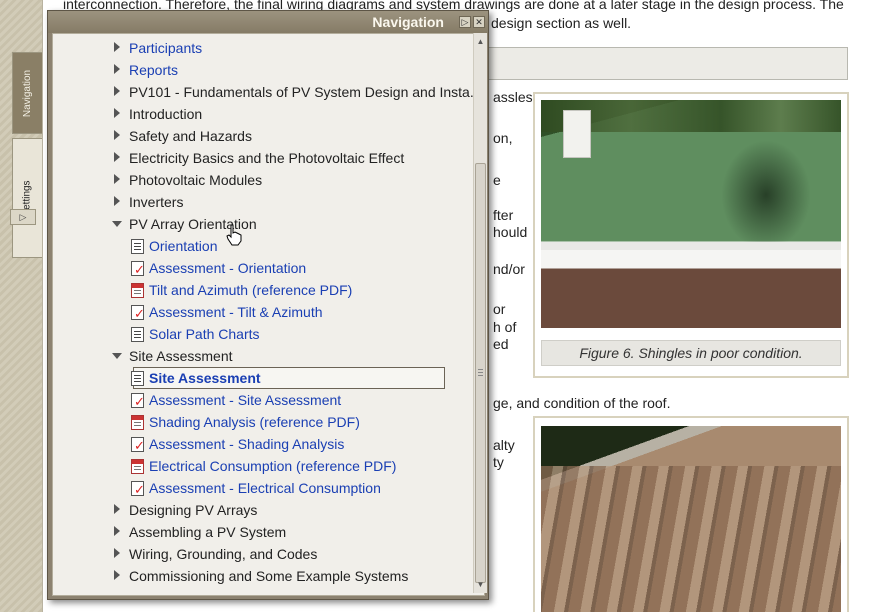 The width and height of the screenshot is (885, 612). Describe the element at coordinates (265, 488) in the screenshot. I see `tree-child-label: Assessment - Electrical Consumption` at that location.